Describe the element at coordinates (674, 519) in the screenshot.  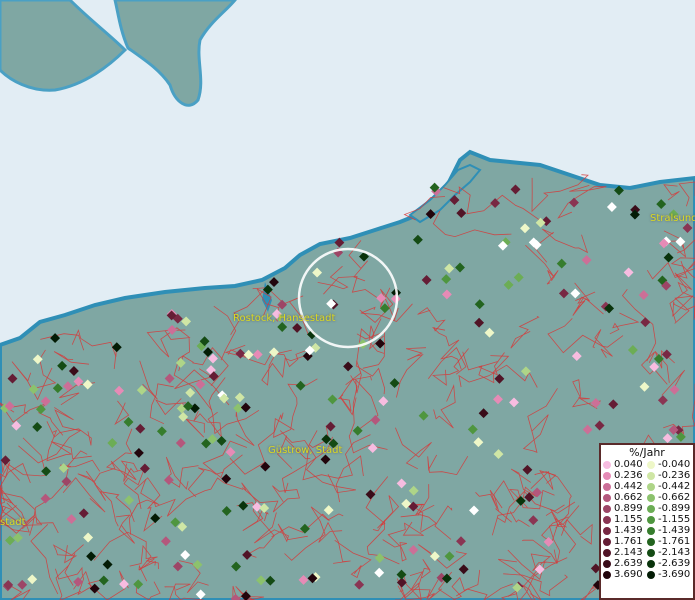
I see `legend-label: -1.155` at that location.